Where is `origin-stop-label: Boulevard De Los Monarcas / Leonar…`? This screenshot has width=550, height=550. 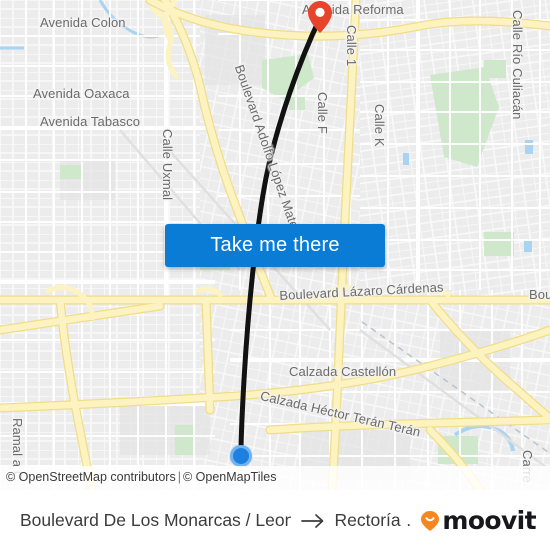
origin-stop-label: Boulevard De Los Monarcas / Leonar… is located at coordinates (155, 520).